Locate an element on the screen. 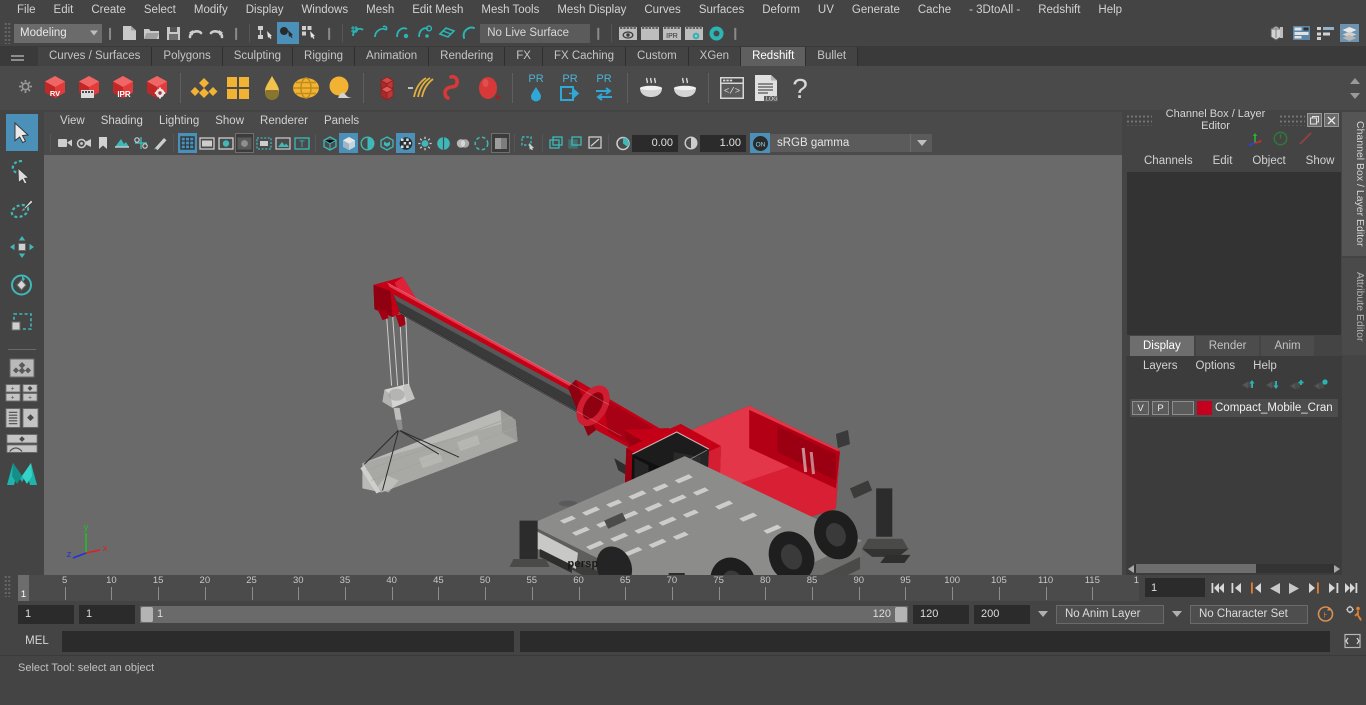 This screenshot has width=1366, height=705. create-layer-from-selected-icon is located at coordinates (1320, 386).